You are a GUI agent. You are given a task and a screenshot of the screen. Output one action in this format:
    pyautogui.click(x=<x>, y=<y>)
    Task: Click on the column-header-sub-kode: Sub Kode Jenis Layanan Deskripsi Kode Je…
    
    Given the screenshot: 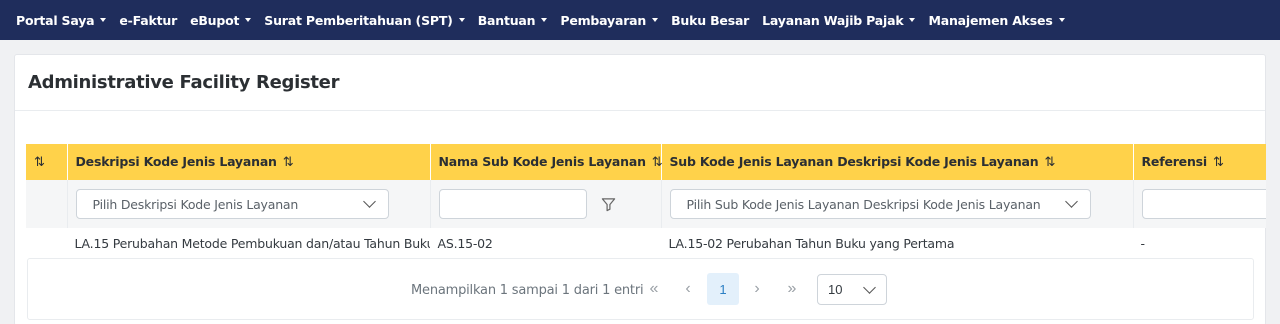 What is the action you would take?
    pyautogui.click(x=897, y=162)
    